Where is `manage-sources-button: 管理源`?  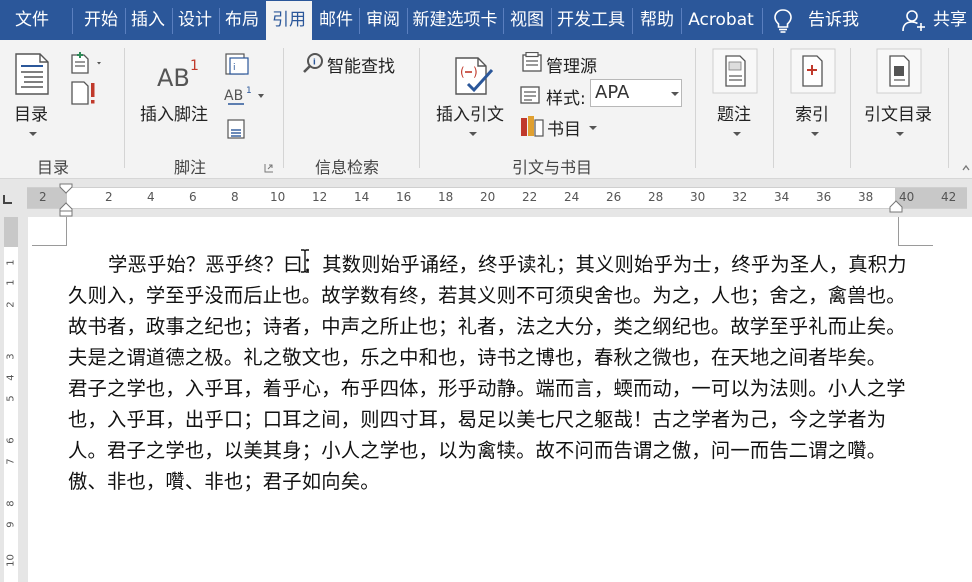 manage-sources-button: 管理源 is located at coordinates (571, 64).